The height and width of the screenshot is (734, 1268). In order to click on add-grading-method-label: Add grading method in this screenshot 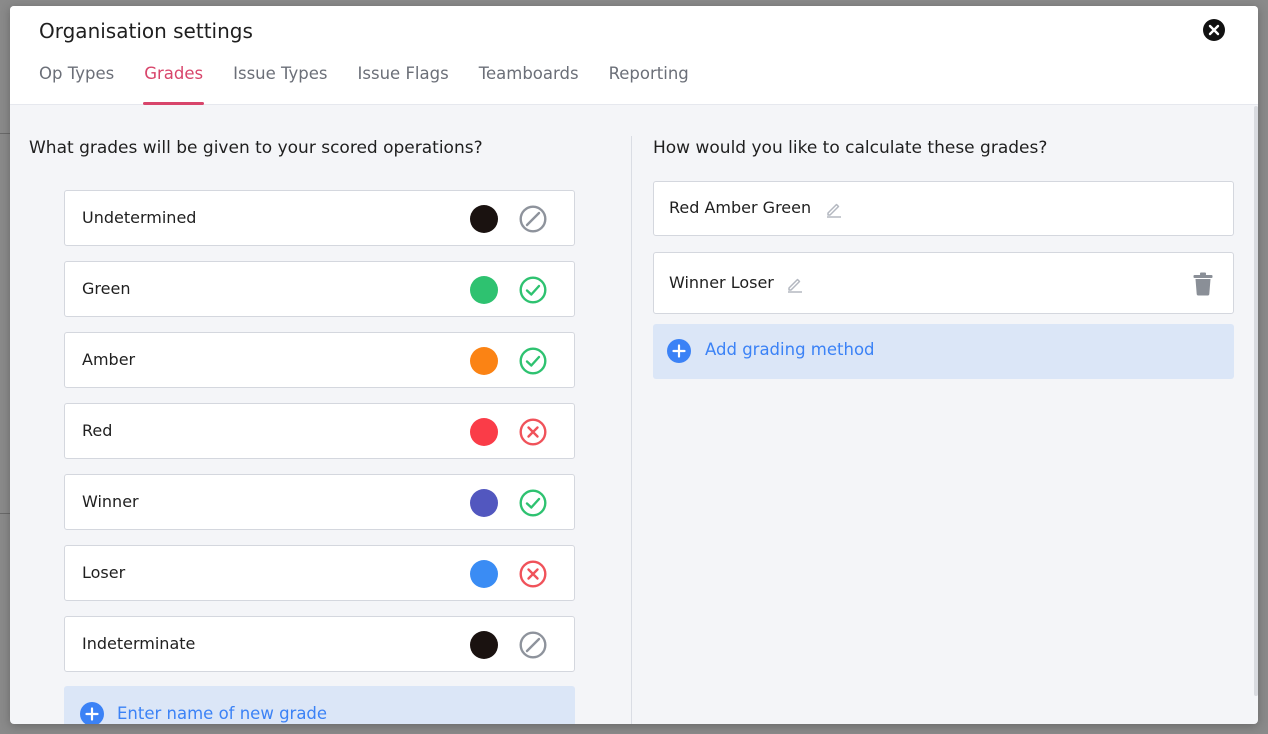, I will do `click(790, 349)`.